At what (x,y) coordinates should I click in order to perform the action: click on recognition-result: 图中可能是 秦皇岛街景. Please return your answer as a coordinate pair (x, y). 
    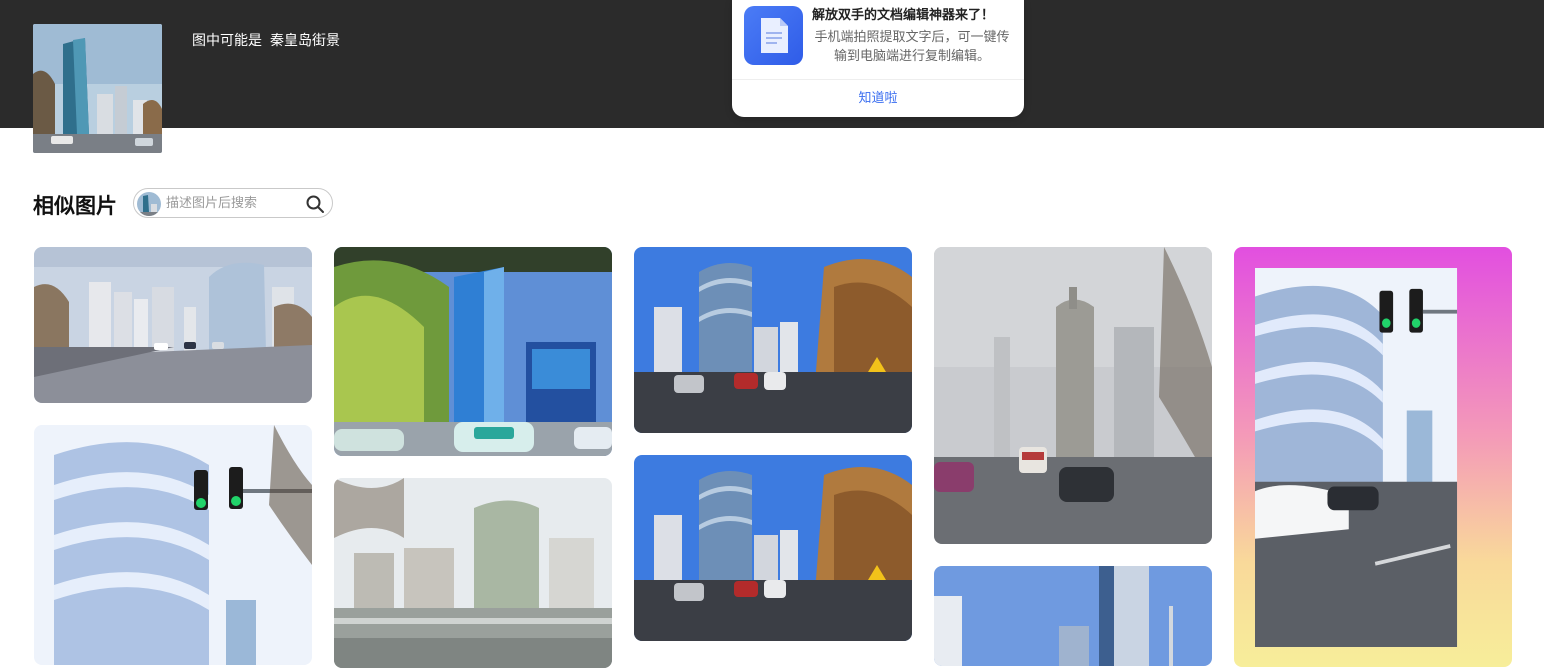
    Looking at the image, I should click on (266, 40).